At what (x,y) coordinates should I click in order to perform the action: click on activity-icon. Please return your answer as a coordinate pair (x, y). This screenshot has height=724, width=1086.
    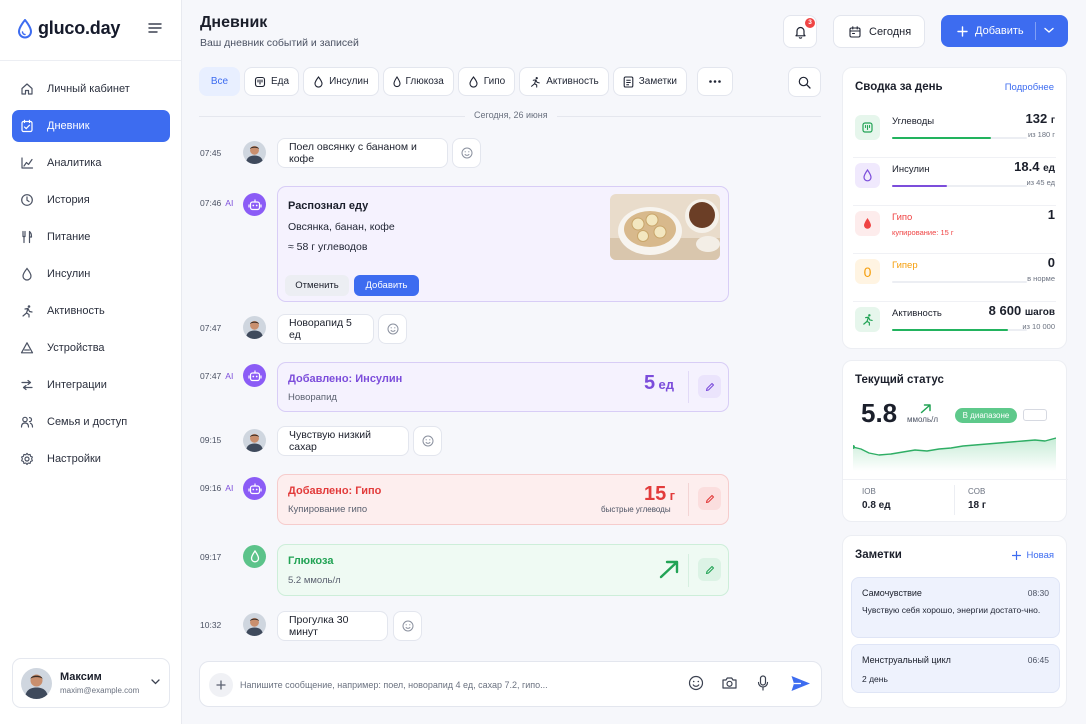
    Looking at the image, I should click on (535, 82).